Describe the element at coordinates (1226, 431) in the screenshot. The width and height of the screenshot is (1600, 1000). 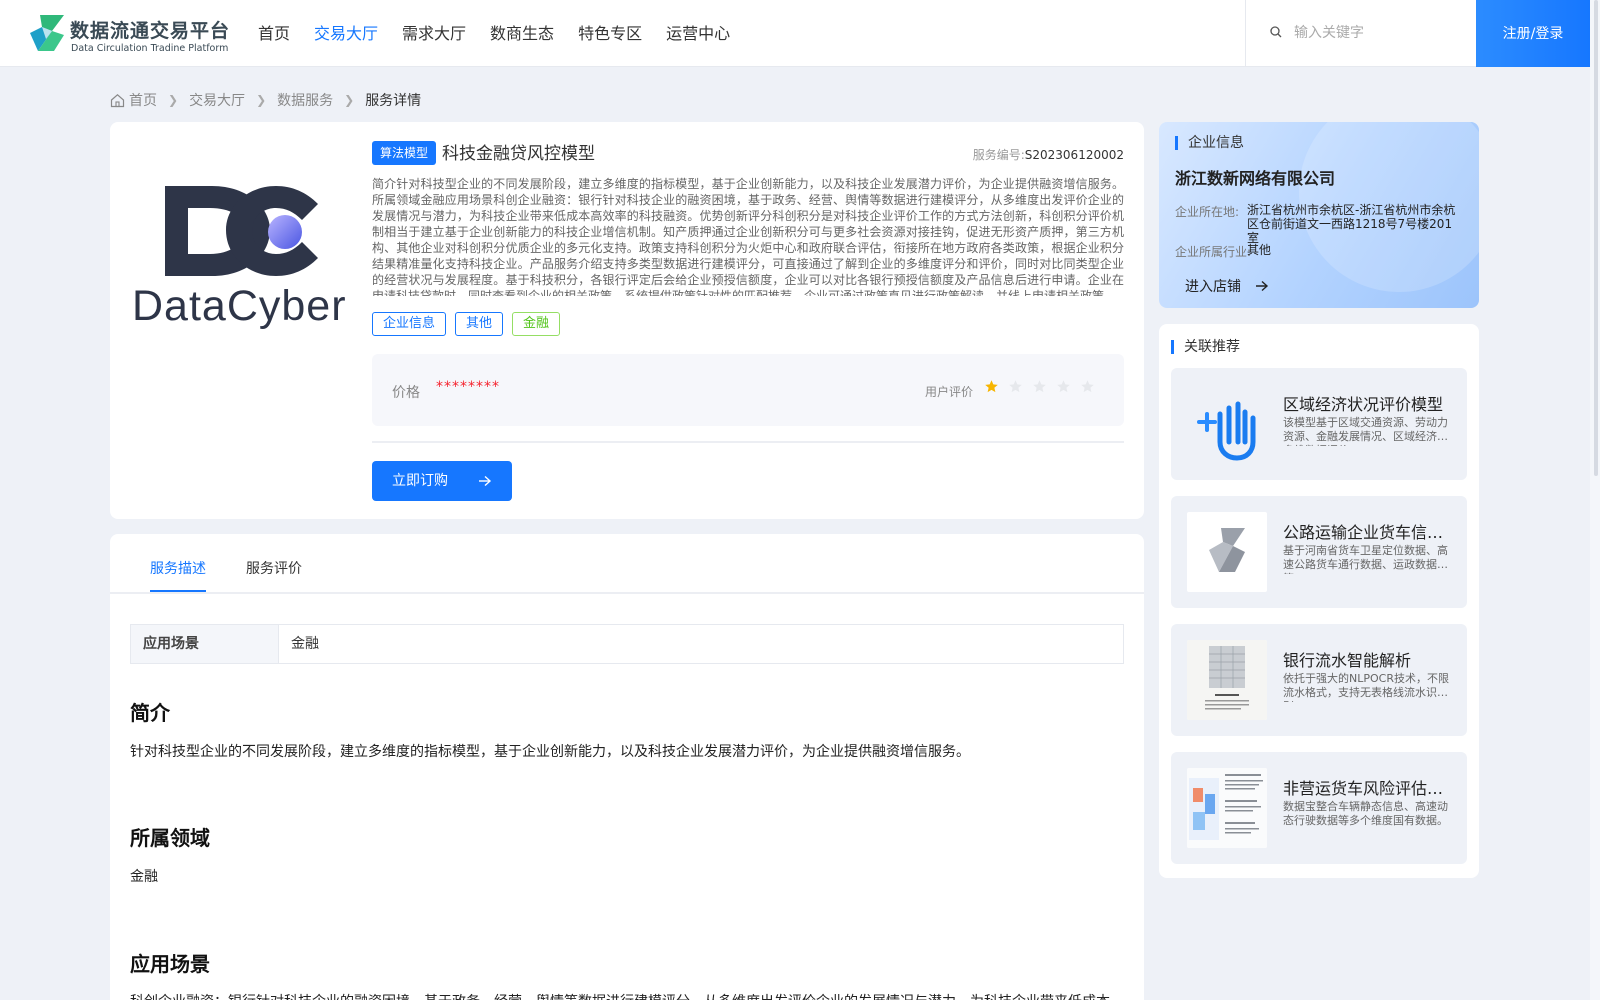
I see `hand-icon` at that location.